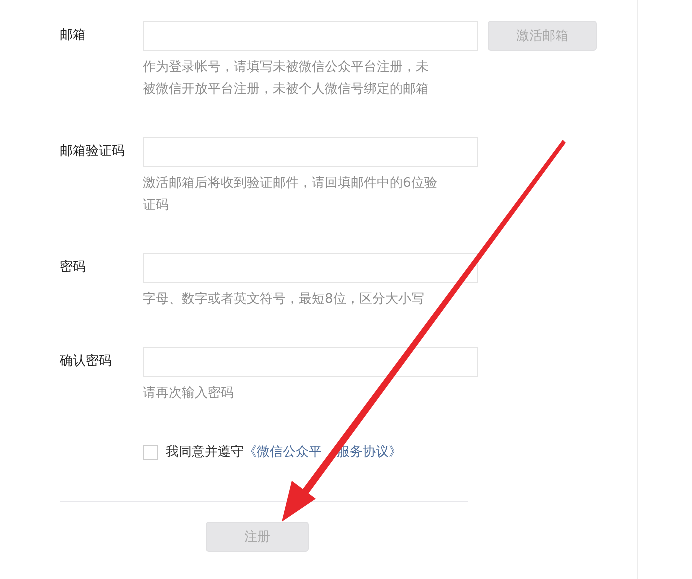  I want to click on agreement-checkbox, so click(150, 452).